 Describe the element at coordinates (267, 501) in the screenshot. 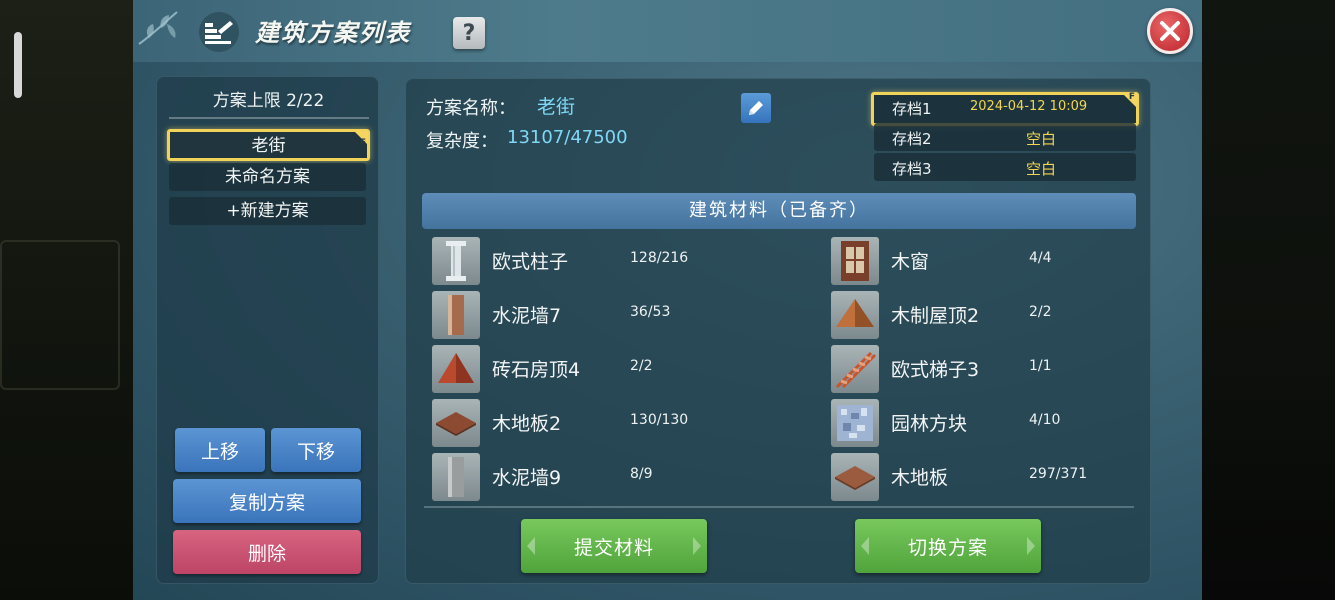

I see `copy-plan-button: 复制方案` at that location.